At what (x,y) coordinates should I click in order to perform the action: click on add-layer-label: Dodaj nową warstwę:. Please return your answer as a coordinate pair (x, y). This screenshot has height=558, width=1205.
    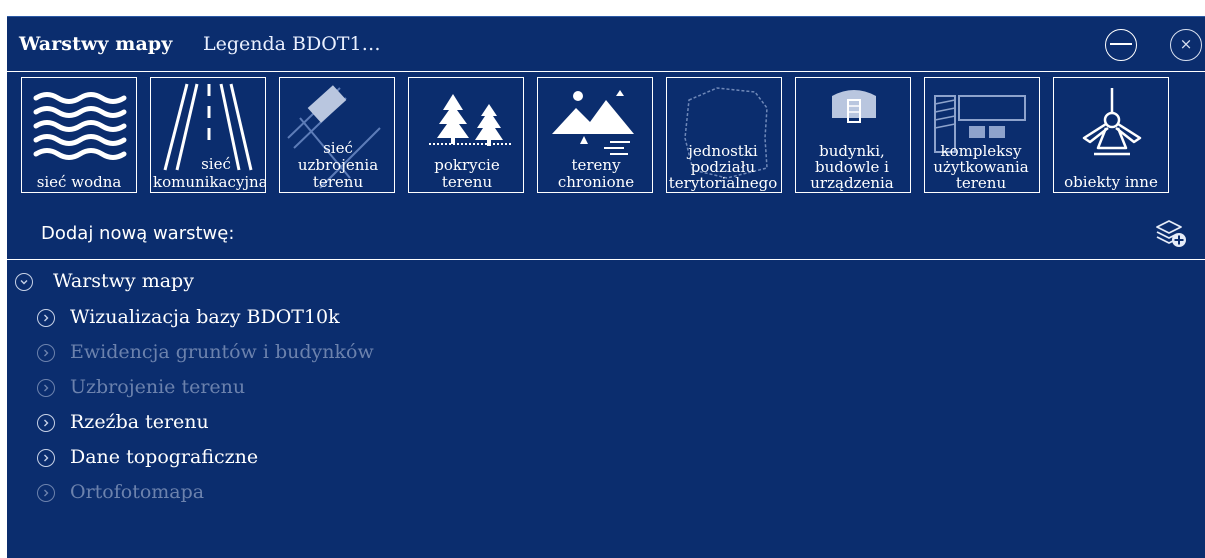
    Looking at the image, I should click on (138, 233).